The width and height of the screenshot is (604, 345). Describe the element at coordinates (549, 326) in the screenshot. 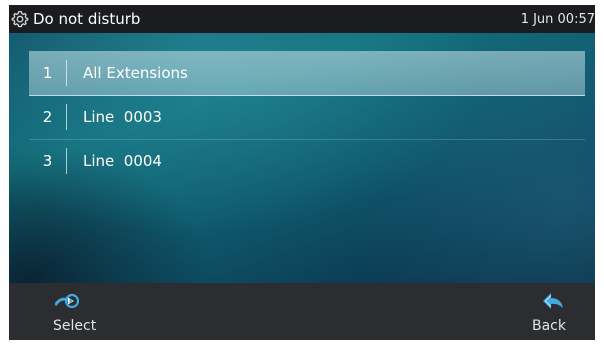

I see `back-label: Back` at that location.